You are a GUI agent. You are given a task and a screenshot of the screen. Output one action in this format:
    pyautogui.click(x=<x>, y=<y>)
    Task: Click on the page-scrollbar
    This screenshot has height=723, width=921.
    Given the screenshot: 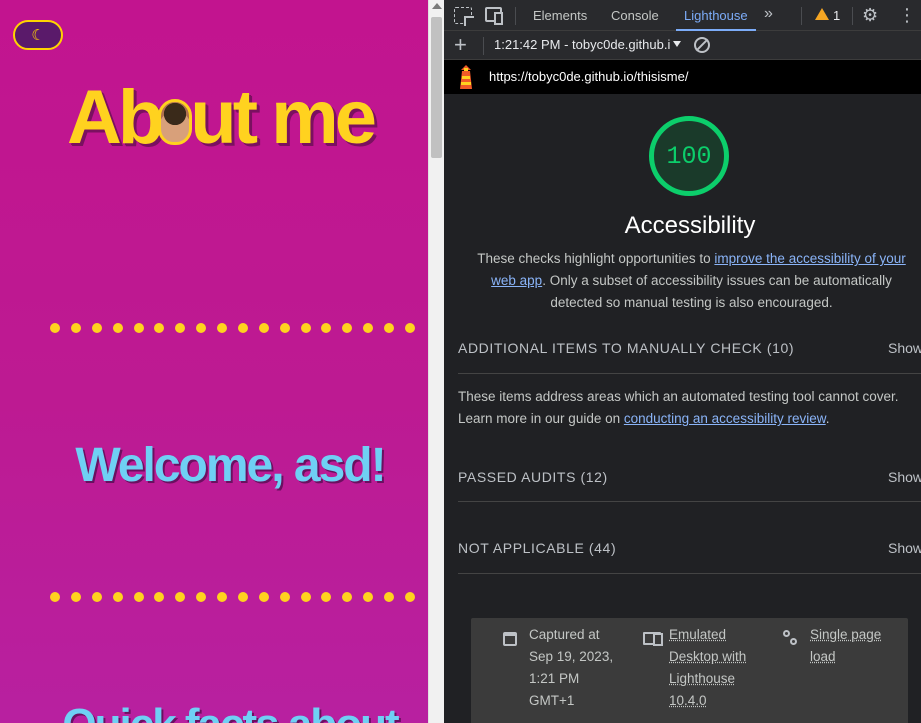 What is the action you would take?
    pyautogui.click(x=436, y=361)
    